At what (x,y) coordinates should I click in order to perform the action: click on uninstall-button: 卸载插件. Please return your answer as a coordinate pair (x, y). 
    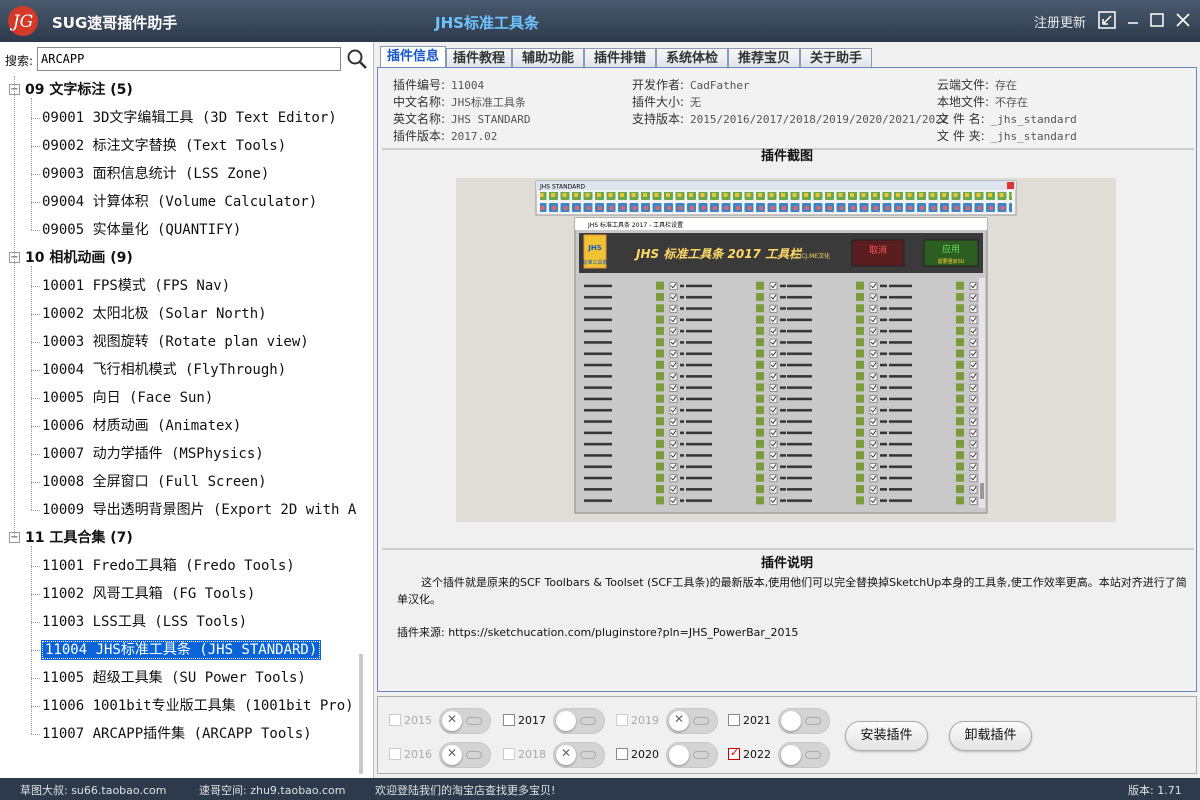
    Looking at the image, I should click on (990, 736).